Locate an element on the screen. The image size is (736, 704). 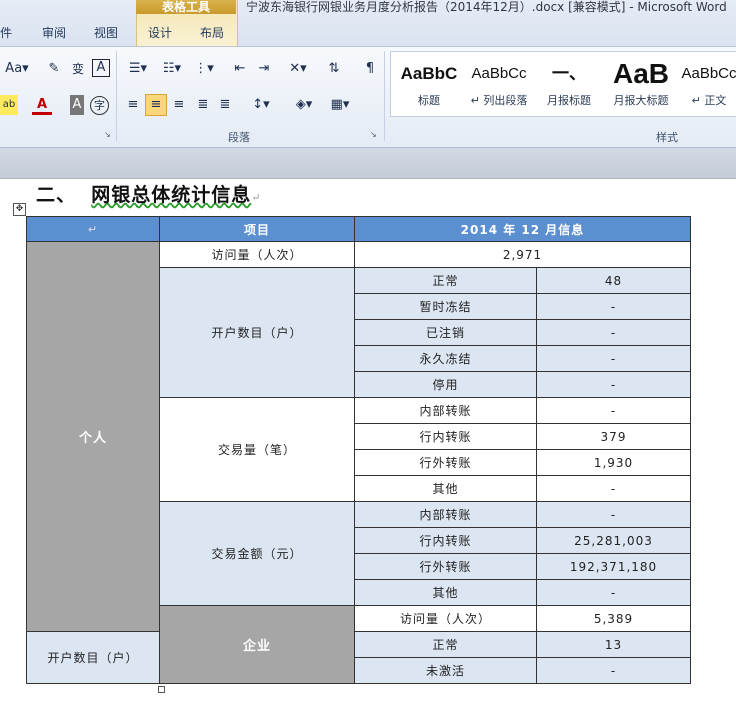
sub-label: 停用 is located at coordinates (445, 384).